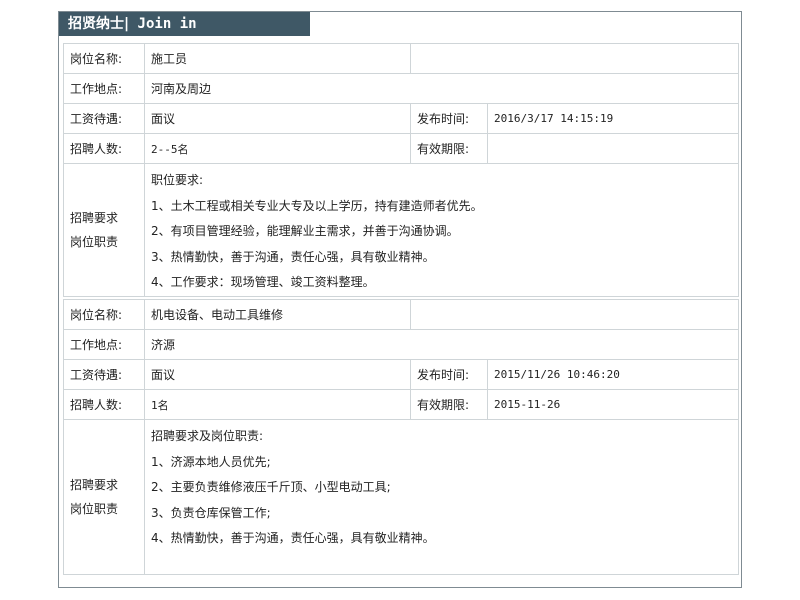 The image size is (800, 600). What do you see at coordinates (277, 148) in the screenshot?
I see `headcount-value: 2--5名` at bounding box center [277, 148].